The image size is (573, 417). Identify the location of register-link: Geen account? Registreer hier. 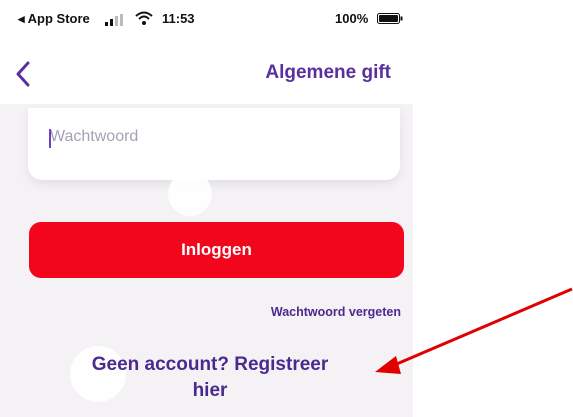
(210, 378).